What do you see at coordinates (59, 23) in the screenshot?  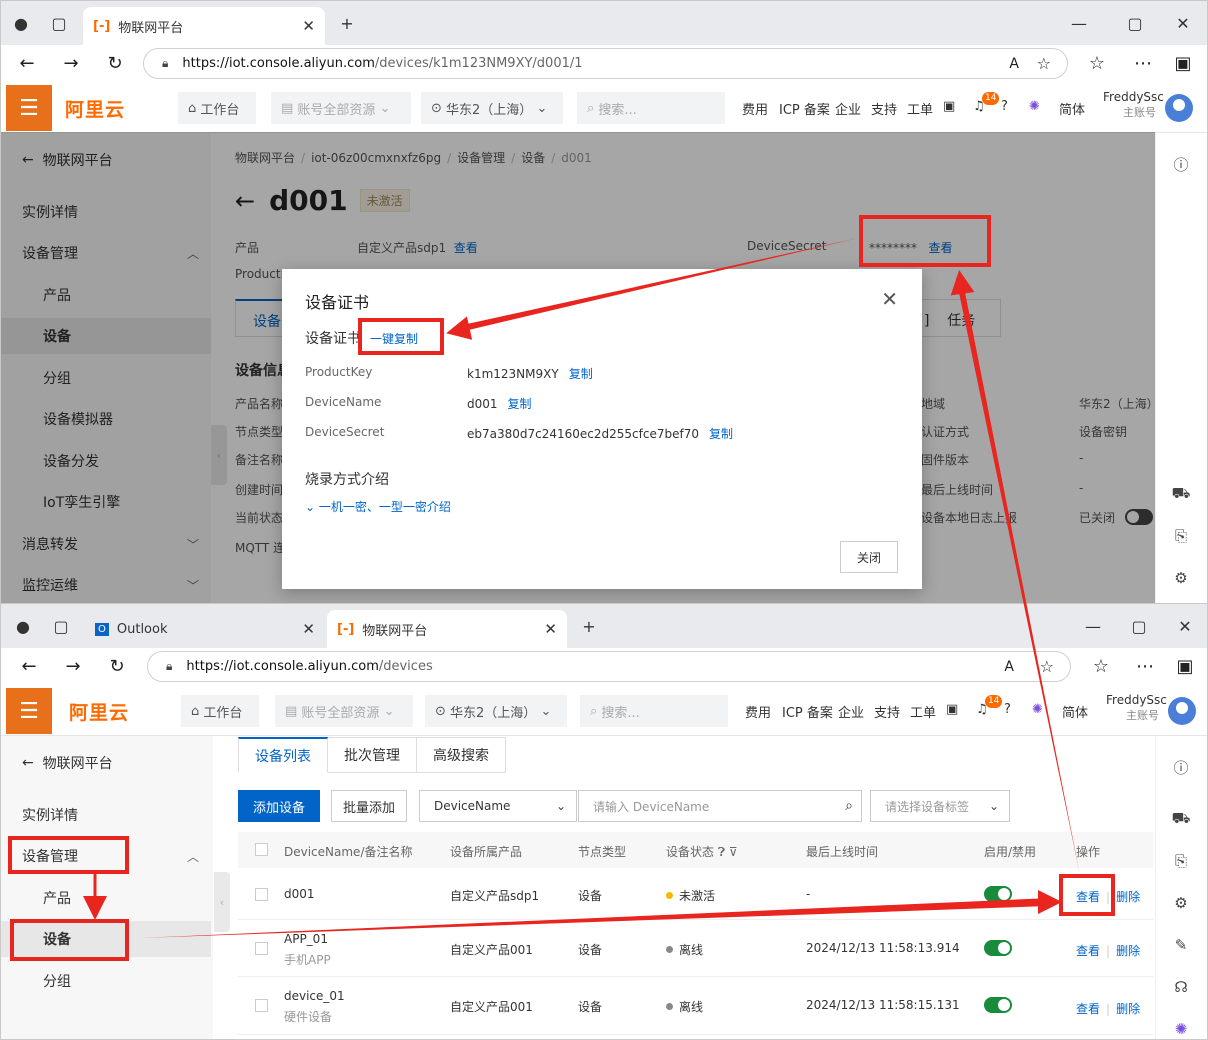 I see `tab-actions-icon: ▢` at bounding box center [59, 23].